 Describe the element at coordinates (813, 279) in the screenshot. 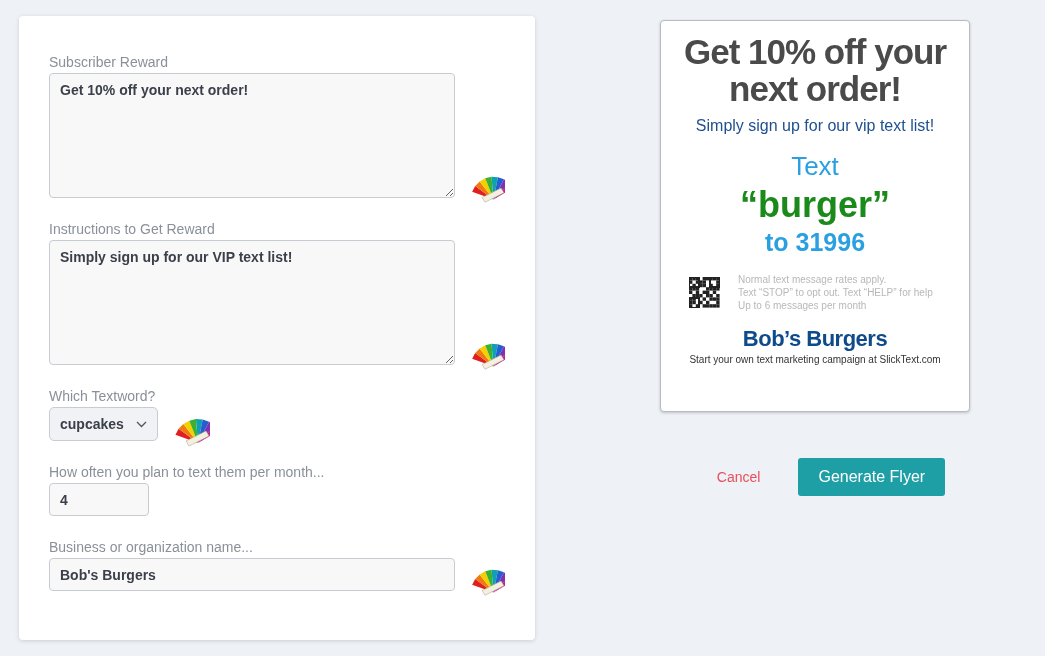

I see `disclaimer-line: Normal text message rates apply.` at that location.